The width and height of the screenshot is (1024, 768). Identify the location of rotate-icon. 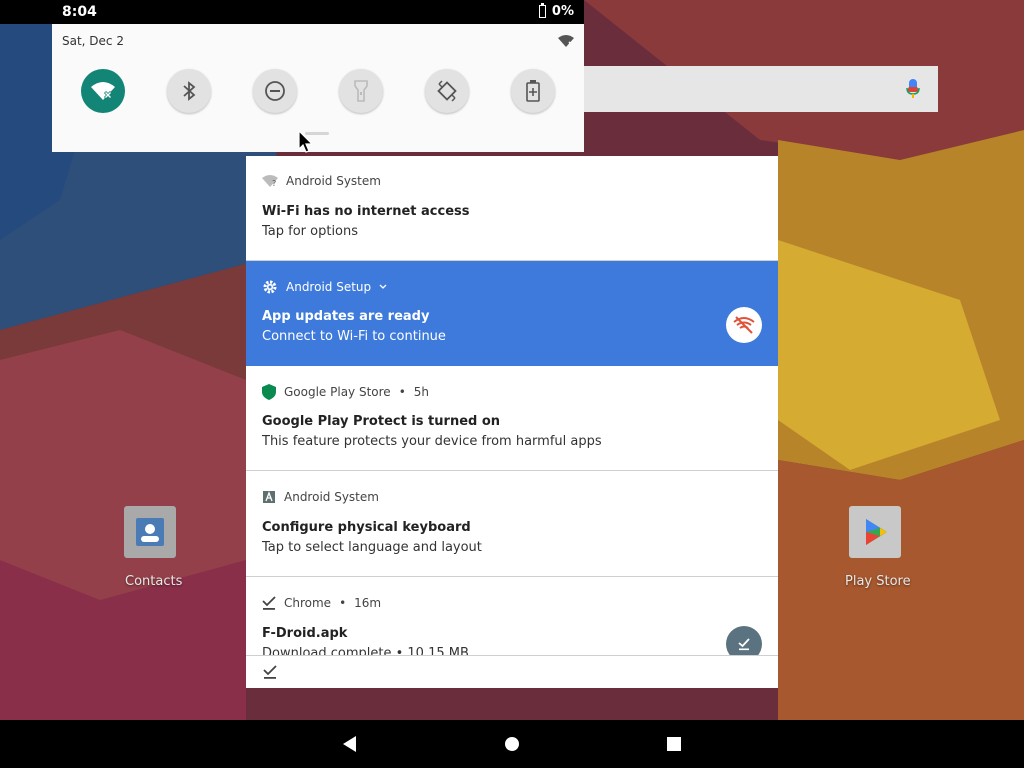
(447, 91).